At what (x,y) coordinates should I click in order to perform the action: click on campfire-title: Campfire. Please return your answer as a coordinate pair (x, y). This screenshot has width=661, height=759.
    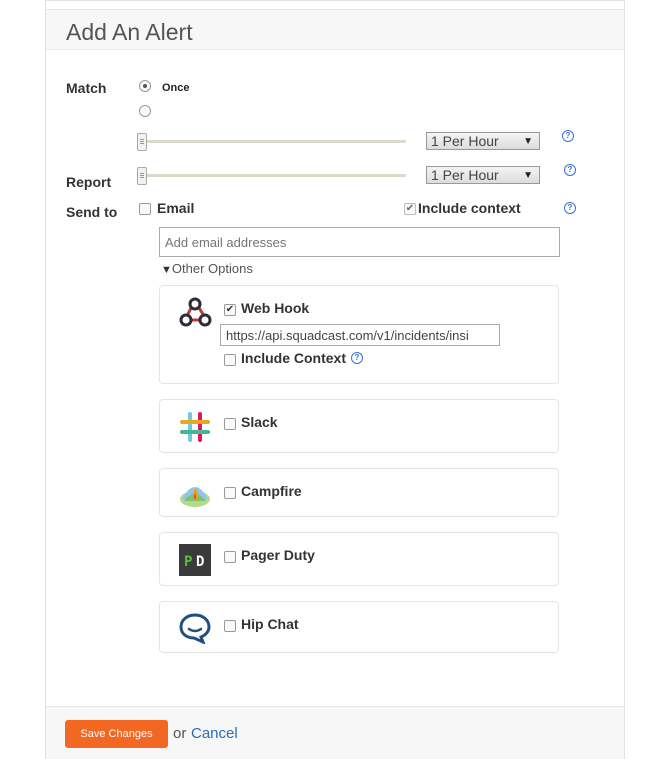
    Looking at the image, I should click on (271, 491).